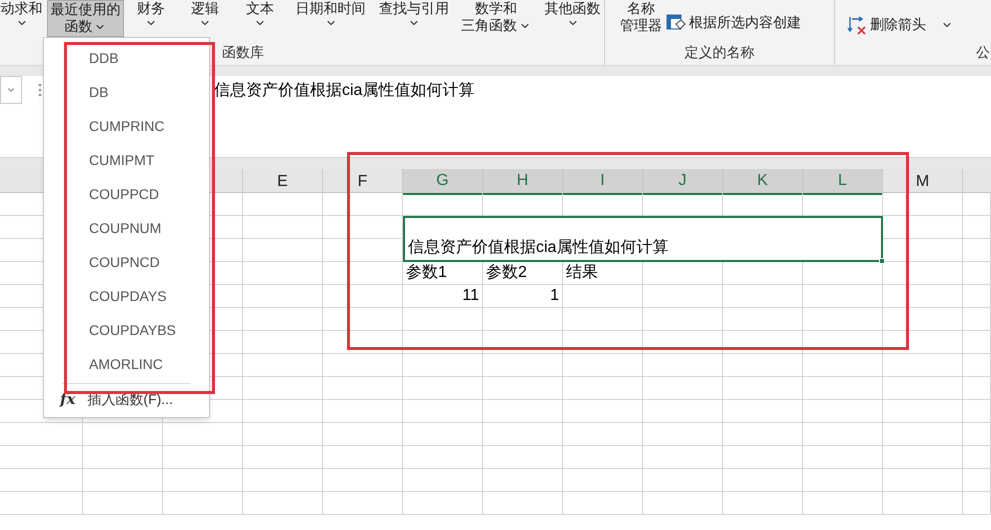 The image size is (991, 530). Describe the element at coordinates (719, 52) in the screenshot. I see `group-label: 定义的名称` at that location.